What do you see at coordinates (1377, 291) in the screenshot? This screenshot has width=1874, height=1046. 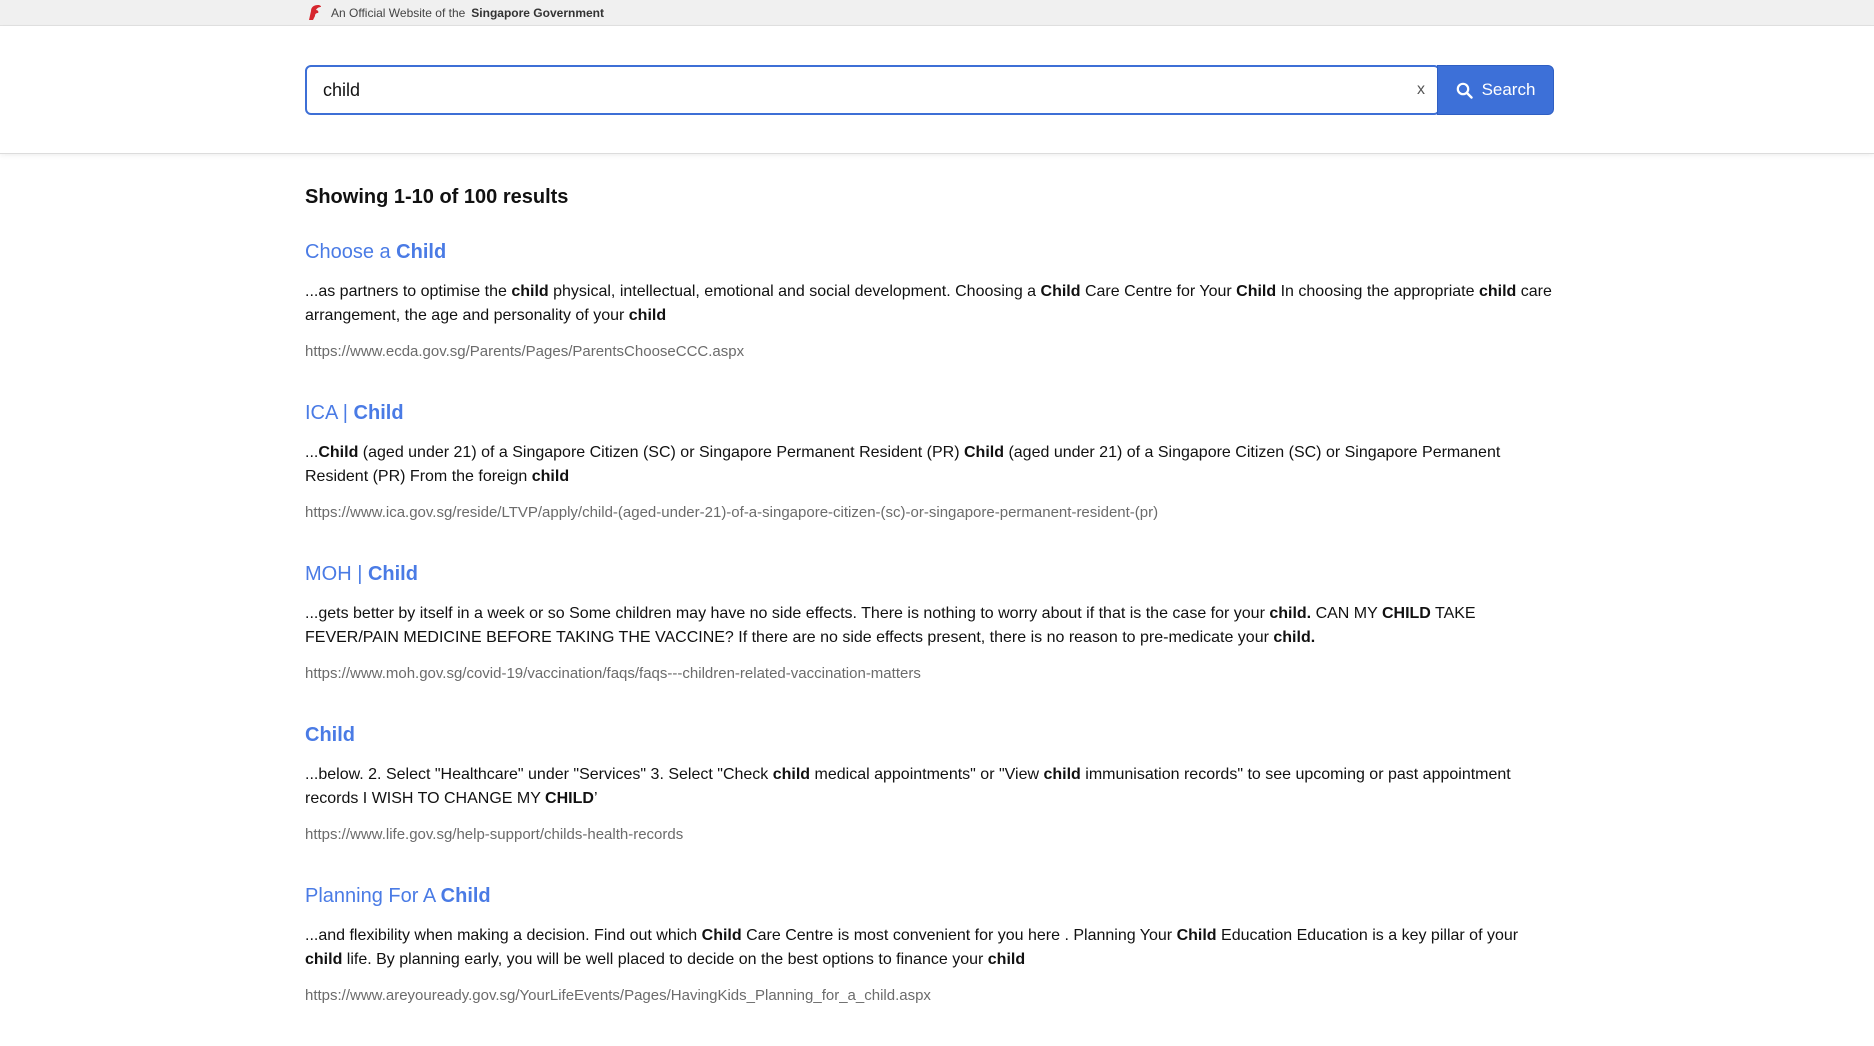 I see `result-snippet-text: In choosing the appropriate` at bounding box center [1377, 291].